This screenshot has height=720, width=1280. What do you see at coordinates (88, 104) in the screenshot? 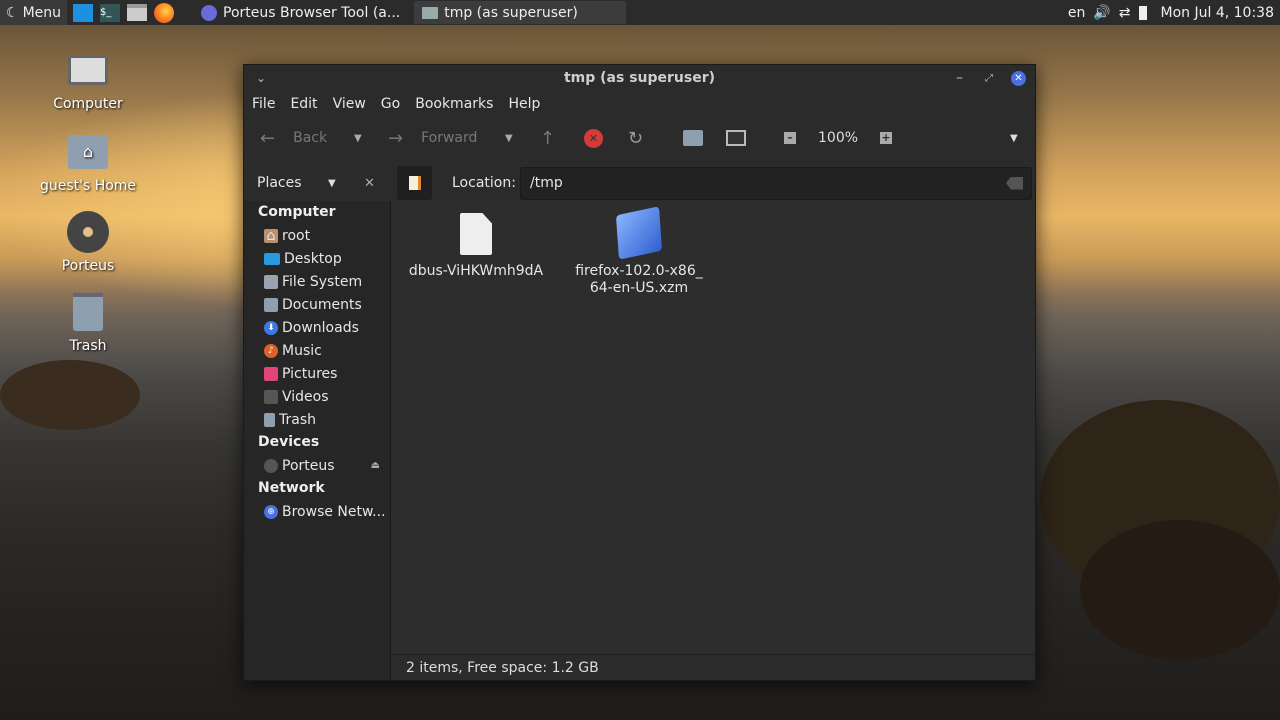
I see `desktop-icon-label: Computer` at bounding box center [88, 104].